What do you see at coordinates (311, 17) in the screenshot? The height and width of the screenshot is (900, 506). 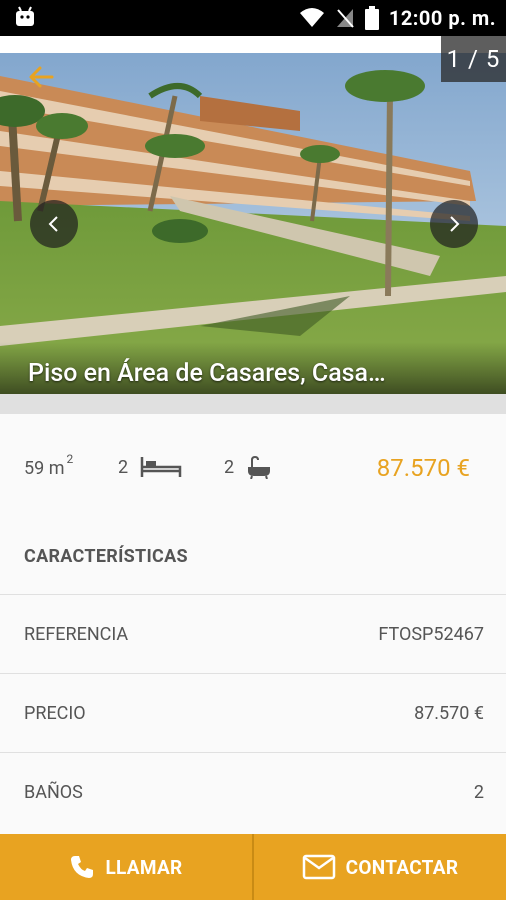 I see `wifi-icon` at bounding box center [311, 17].